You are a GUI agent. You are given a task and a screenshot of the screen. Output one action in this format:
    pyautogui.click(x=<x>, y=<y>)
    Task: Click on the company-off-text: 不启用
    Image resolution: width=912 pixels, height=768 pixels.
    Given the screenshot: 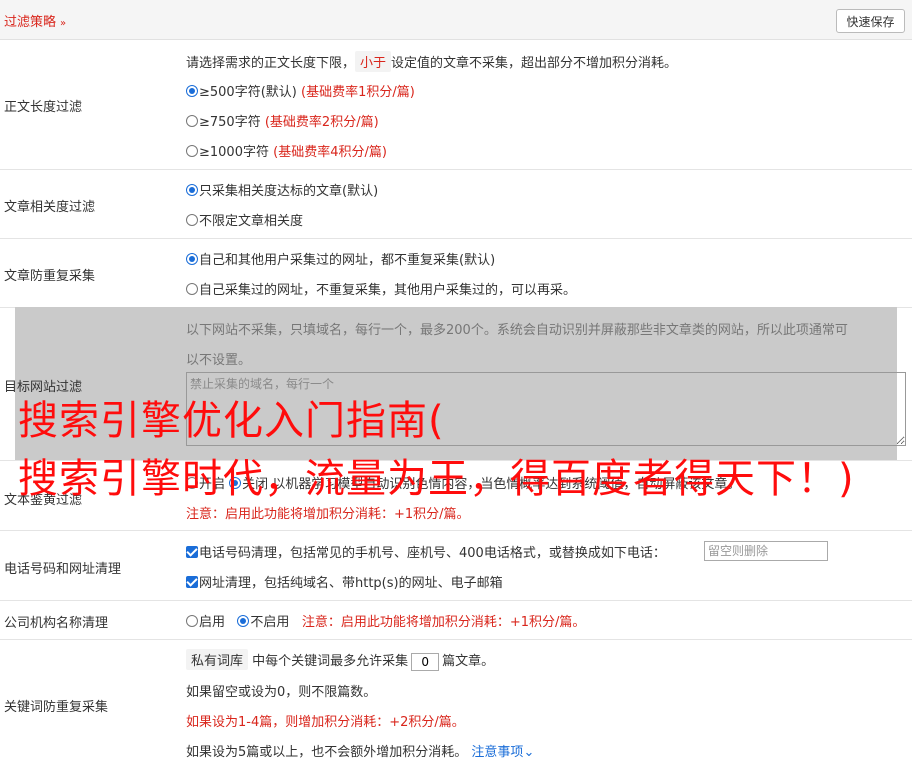 What is the action you would take?
    pyautogui.click(x=269, y=622)
    